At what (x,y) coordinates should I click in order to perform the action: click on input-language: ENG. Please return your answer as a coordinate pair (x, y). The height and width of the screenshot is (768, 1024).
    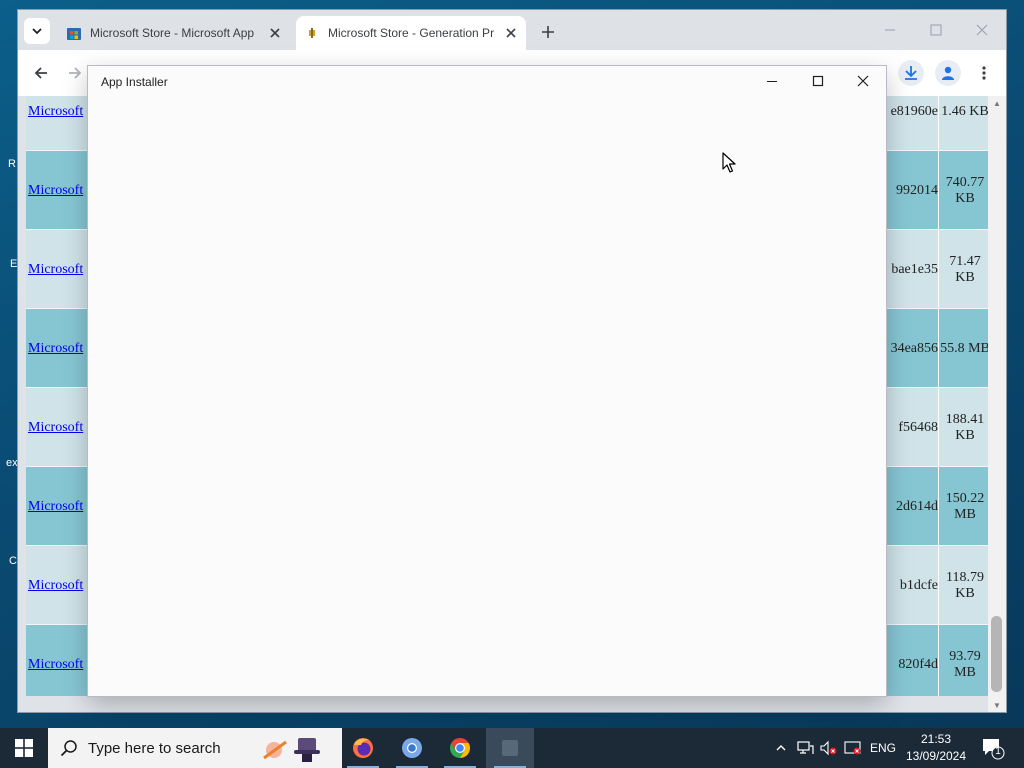
    Looking at the image, I should click on (883, 748).